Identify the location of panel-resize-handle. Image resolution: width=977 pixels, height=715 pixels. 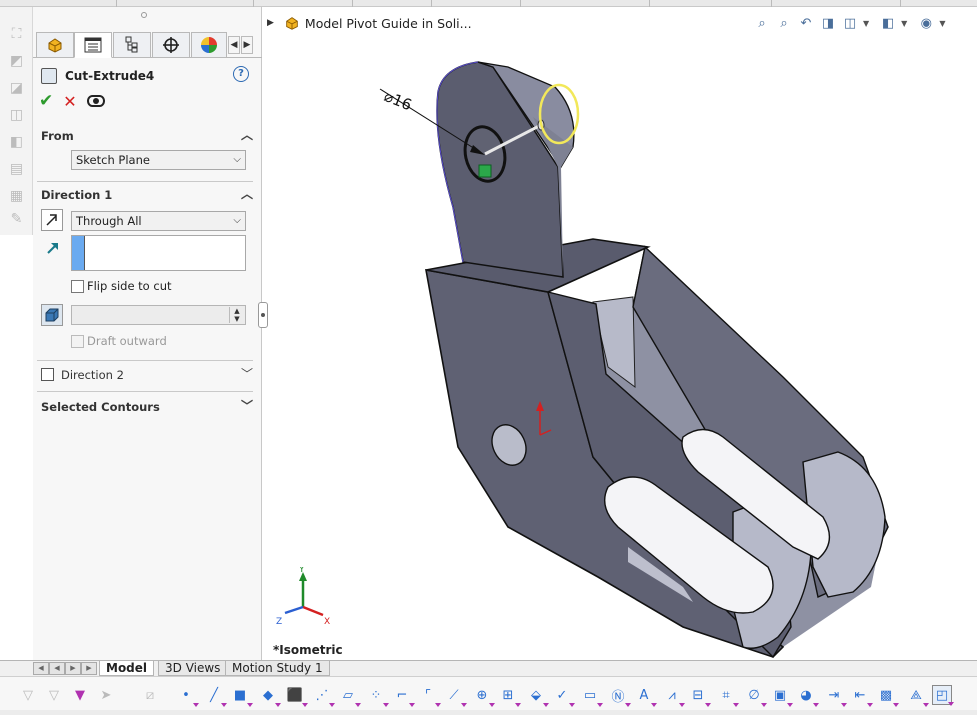
(263, 315).